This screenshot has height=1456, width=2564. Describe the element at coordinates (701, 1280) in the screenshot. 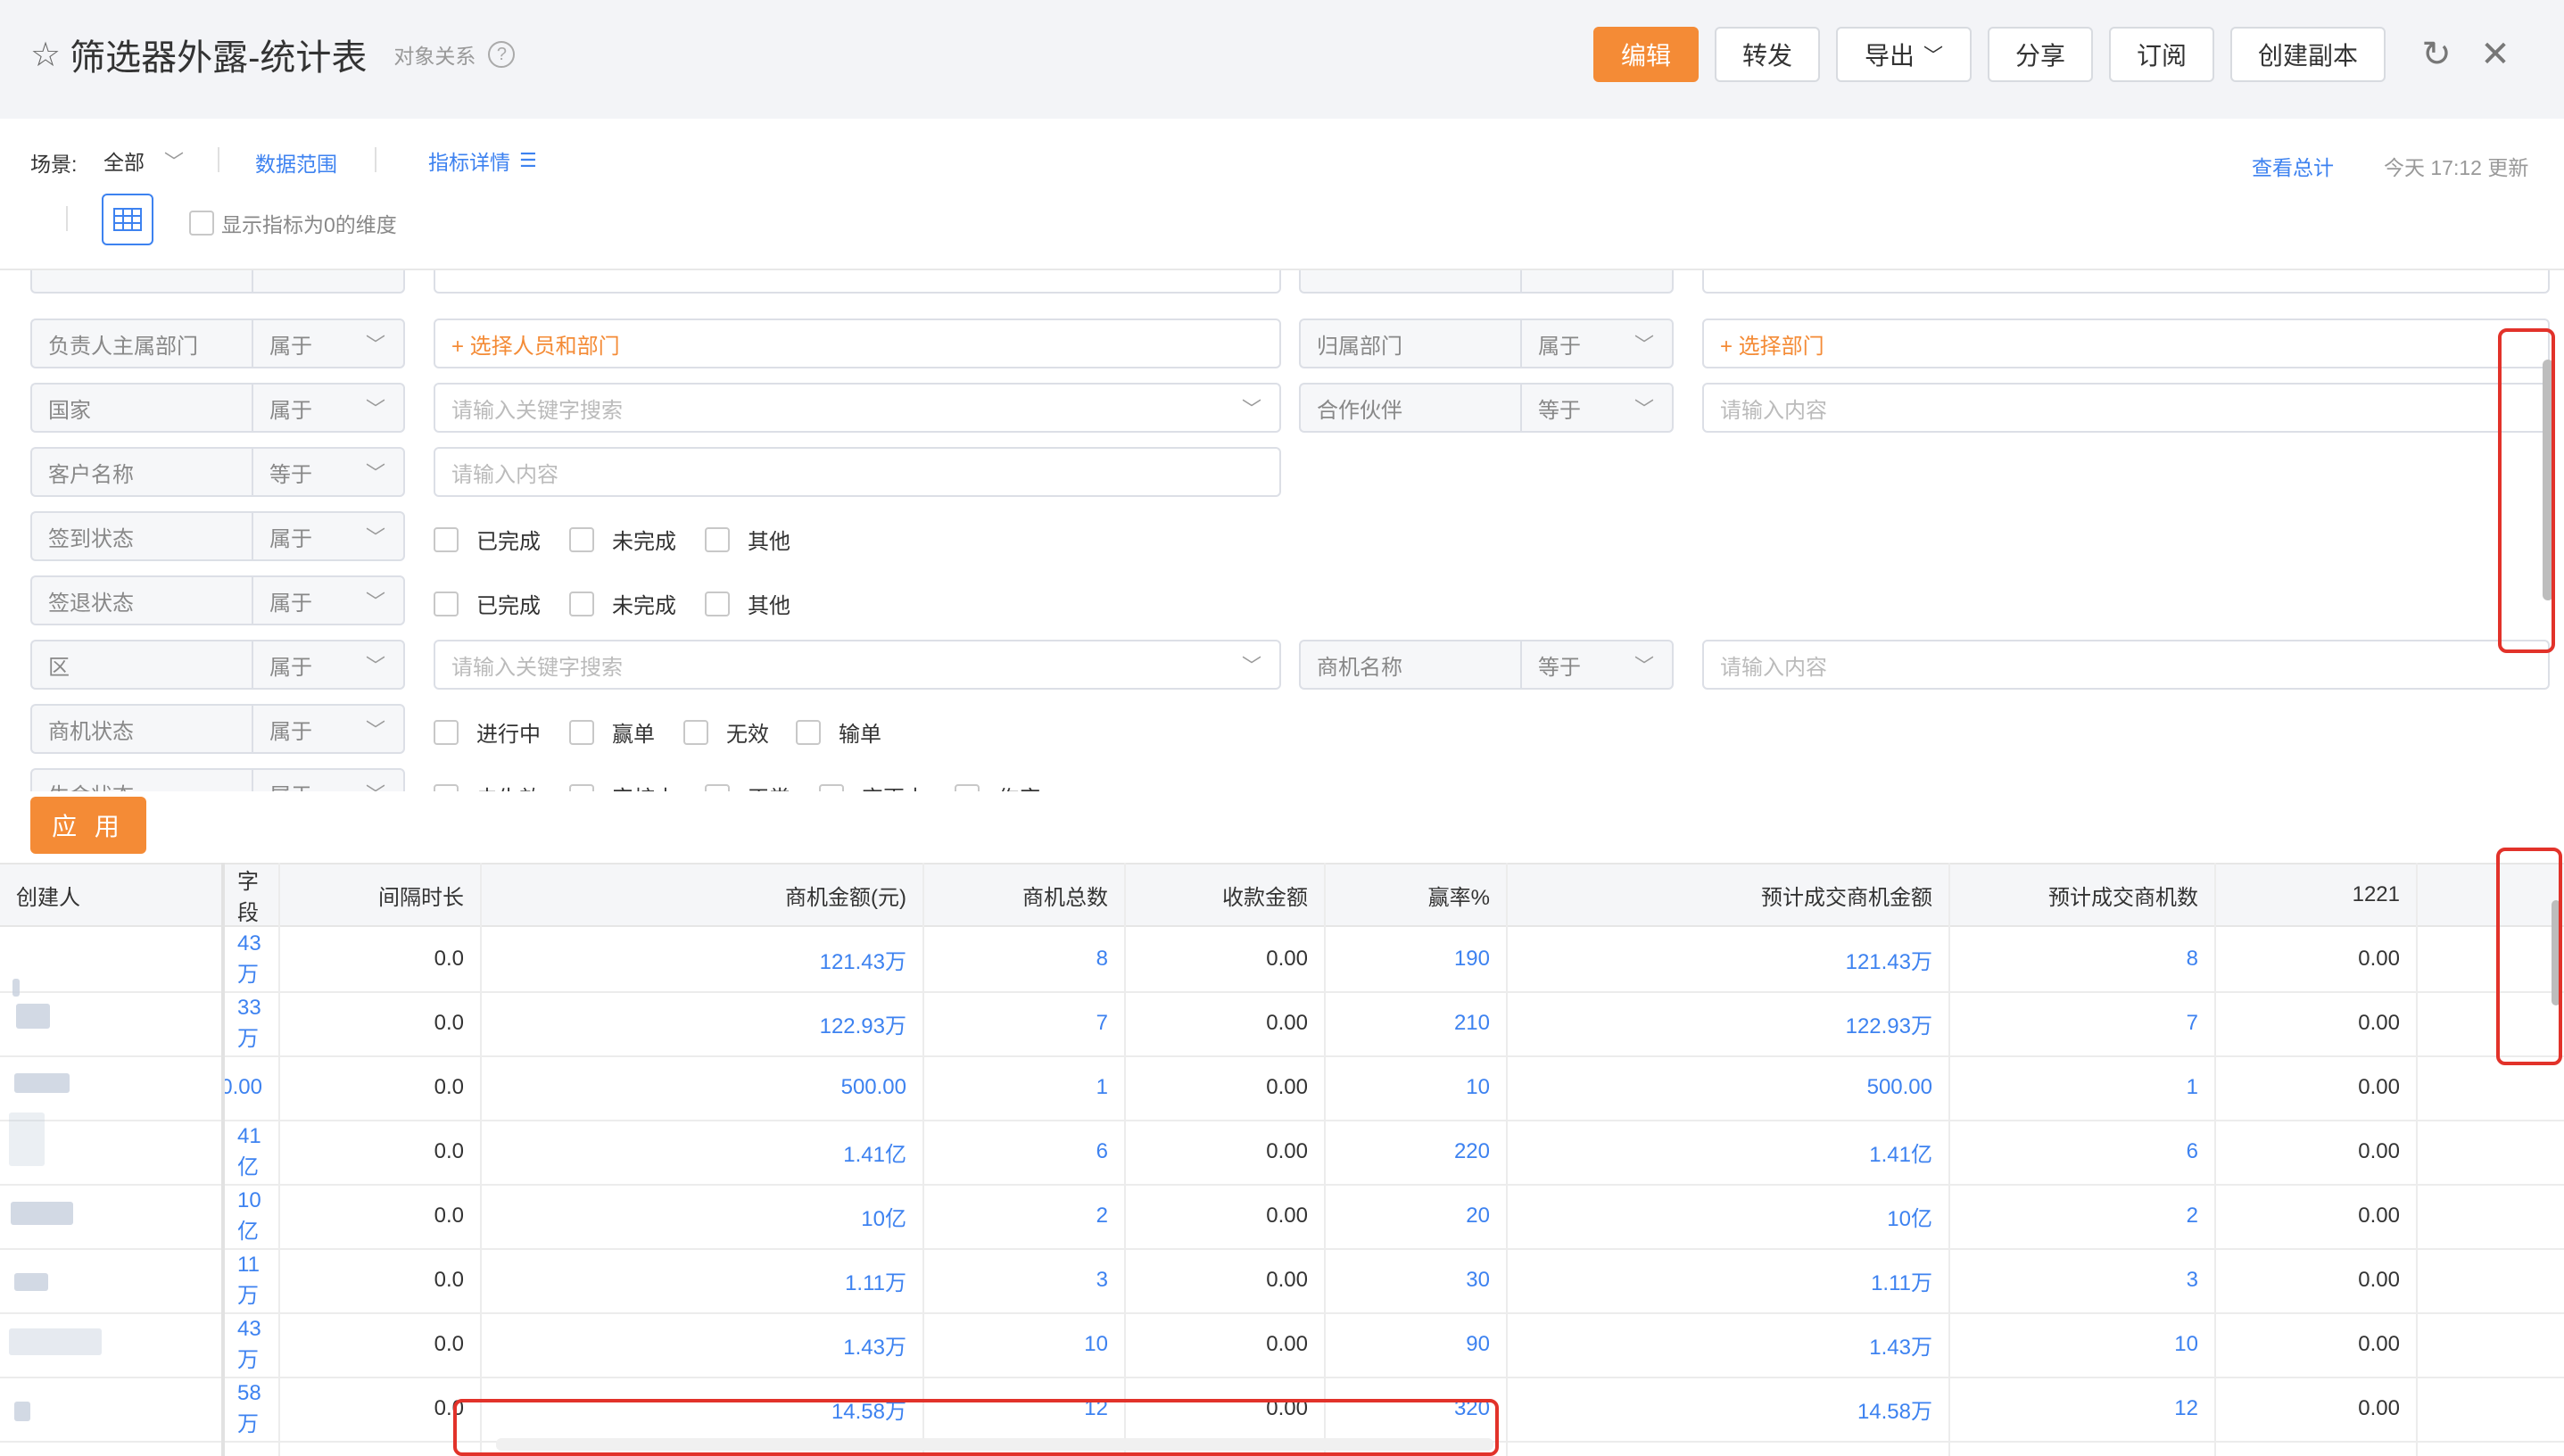

I see `table-cell: 1.11万` at that location.